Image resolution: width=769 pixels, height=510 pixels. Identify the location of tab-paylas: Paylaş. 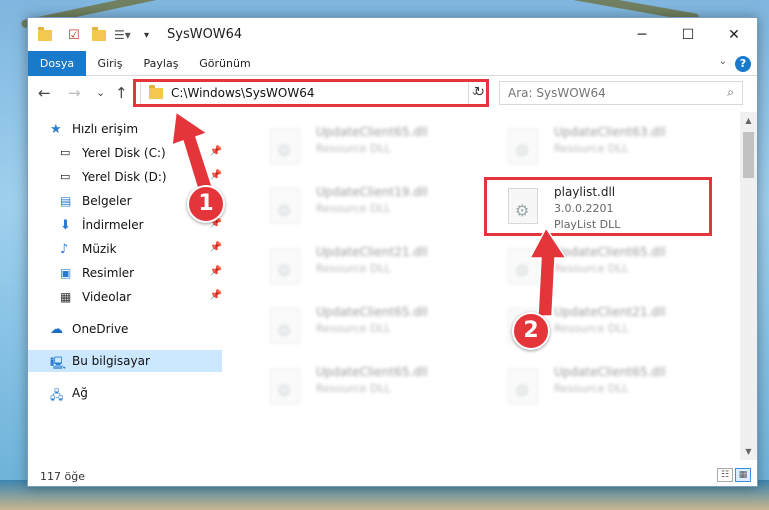
(161, 63).